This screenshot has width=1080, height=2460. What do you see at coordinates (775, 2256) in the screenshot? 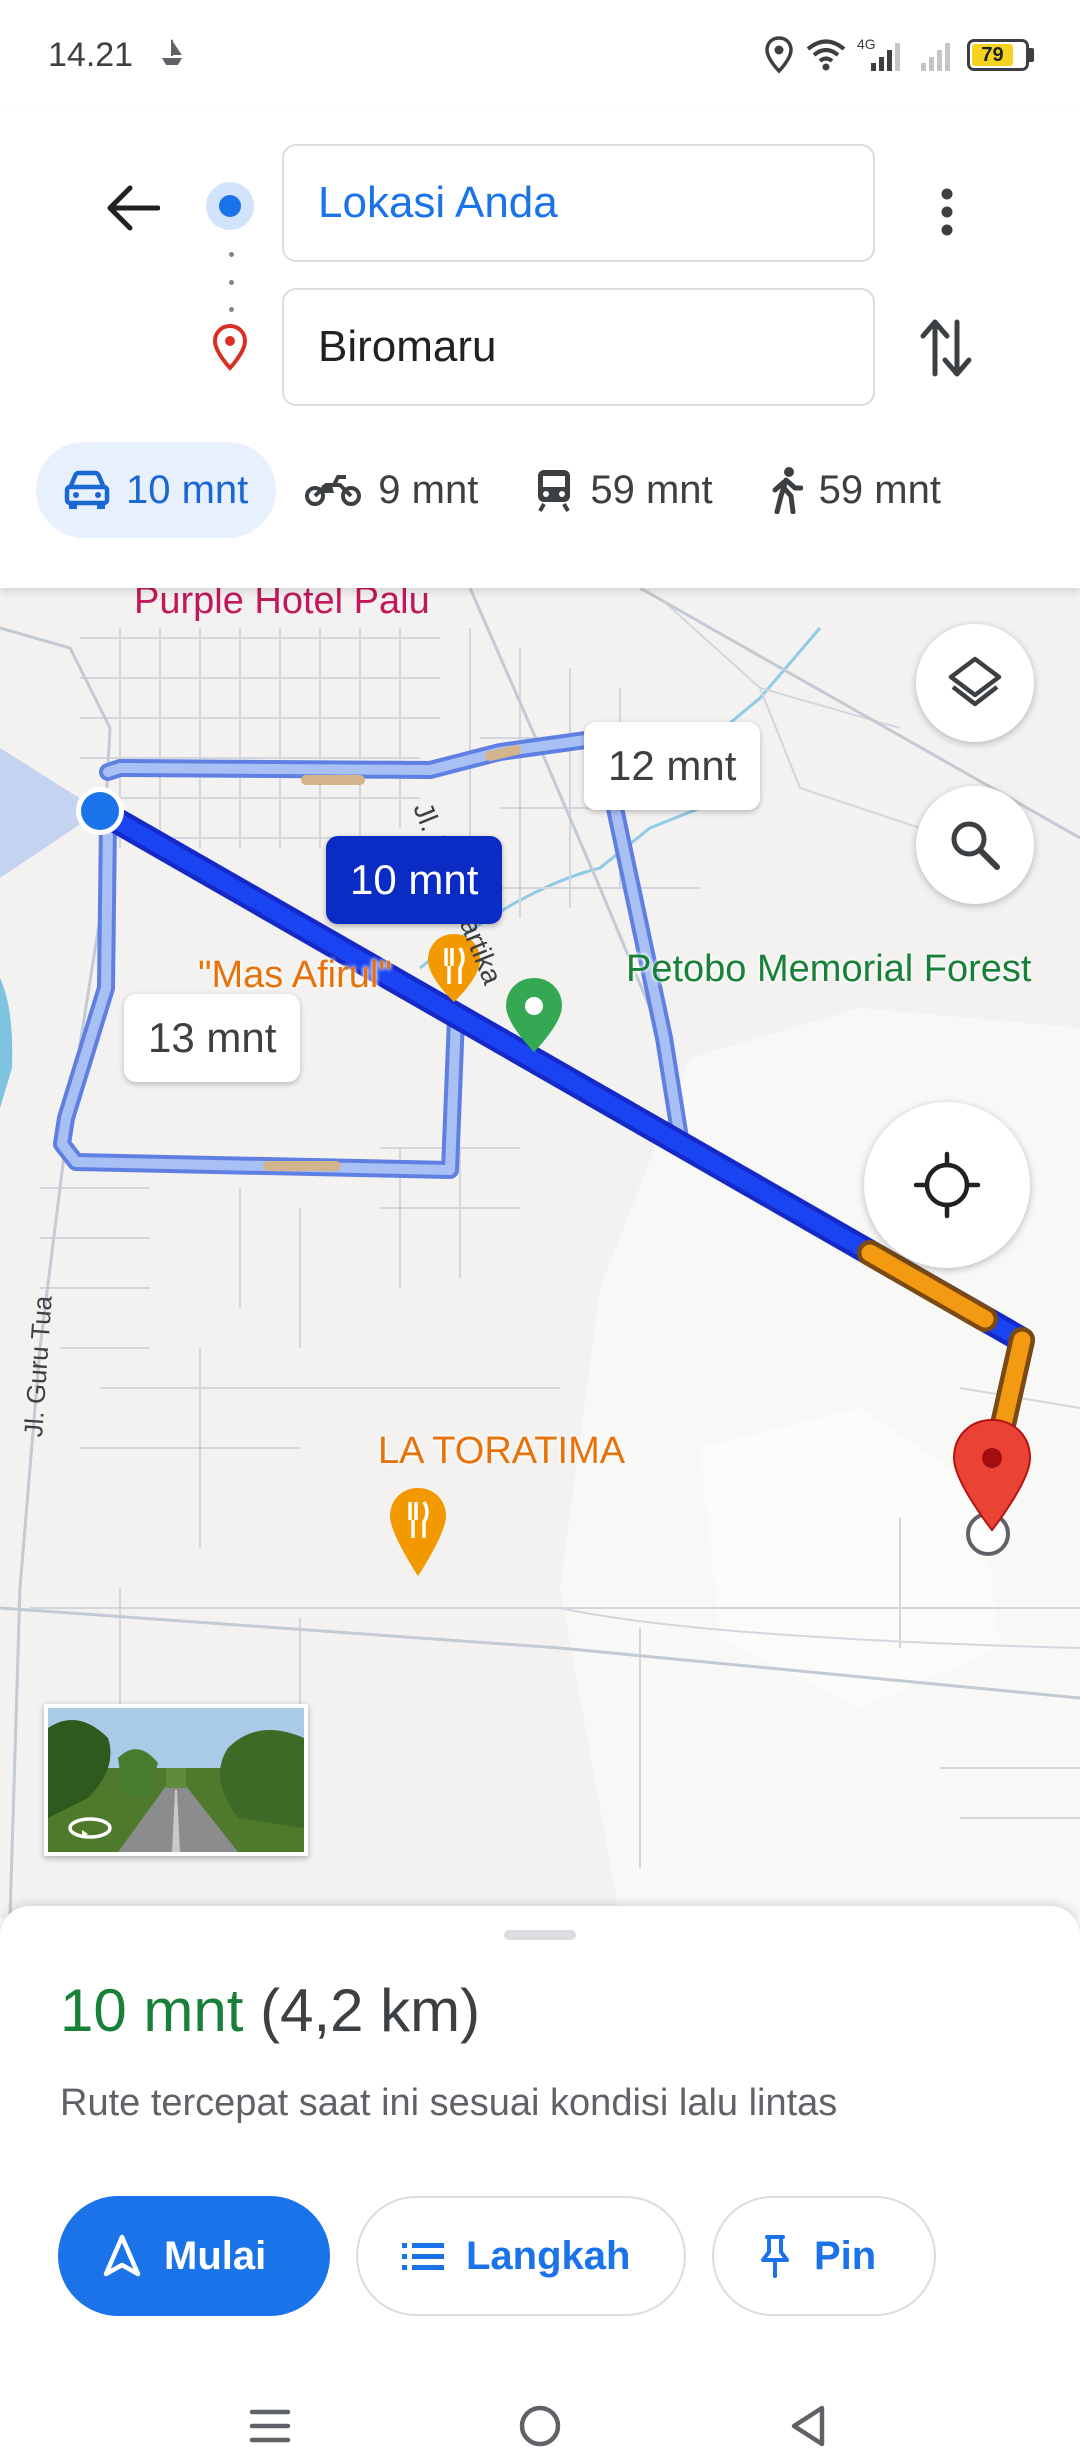
I see `pin-icon` at bounding box center [775, 2256].